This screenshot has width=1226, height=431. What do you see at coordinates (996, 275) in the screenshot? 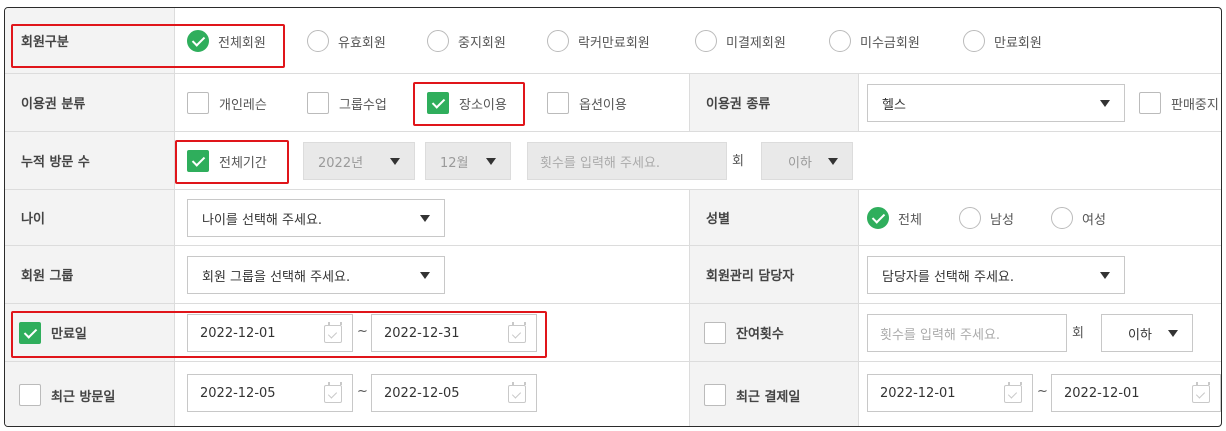
I see `manager-select: 담당자를 선택해 주세요.` at bounding box center [996, 275].